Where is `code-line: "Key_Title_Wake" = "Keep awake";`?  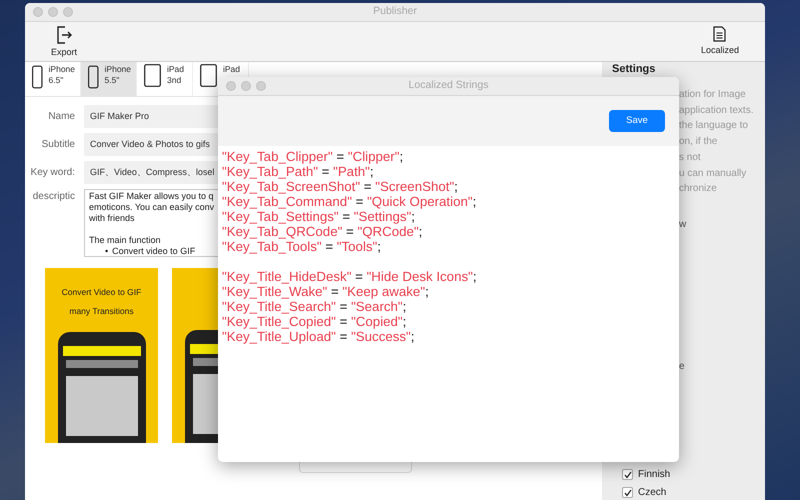 code-line: "Key_Title_Wake" = "Keep awake"; is located at coordinates (325, 291).